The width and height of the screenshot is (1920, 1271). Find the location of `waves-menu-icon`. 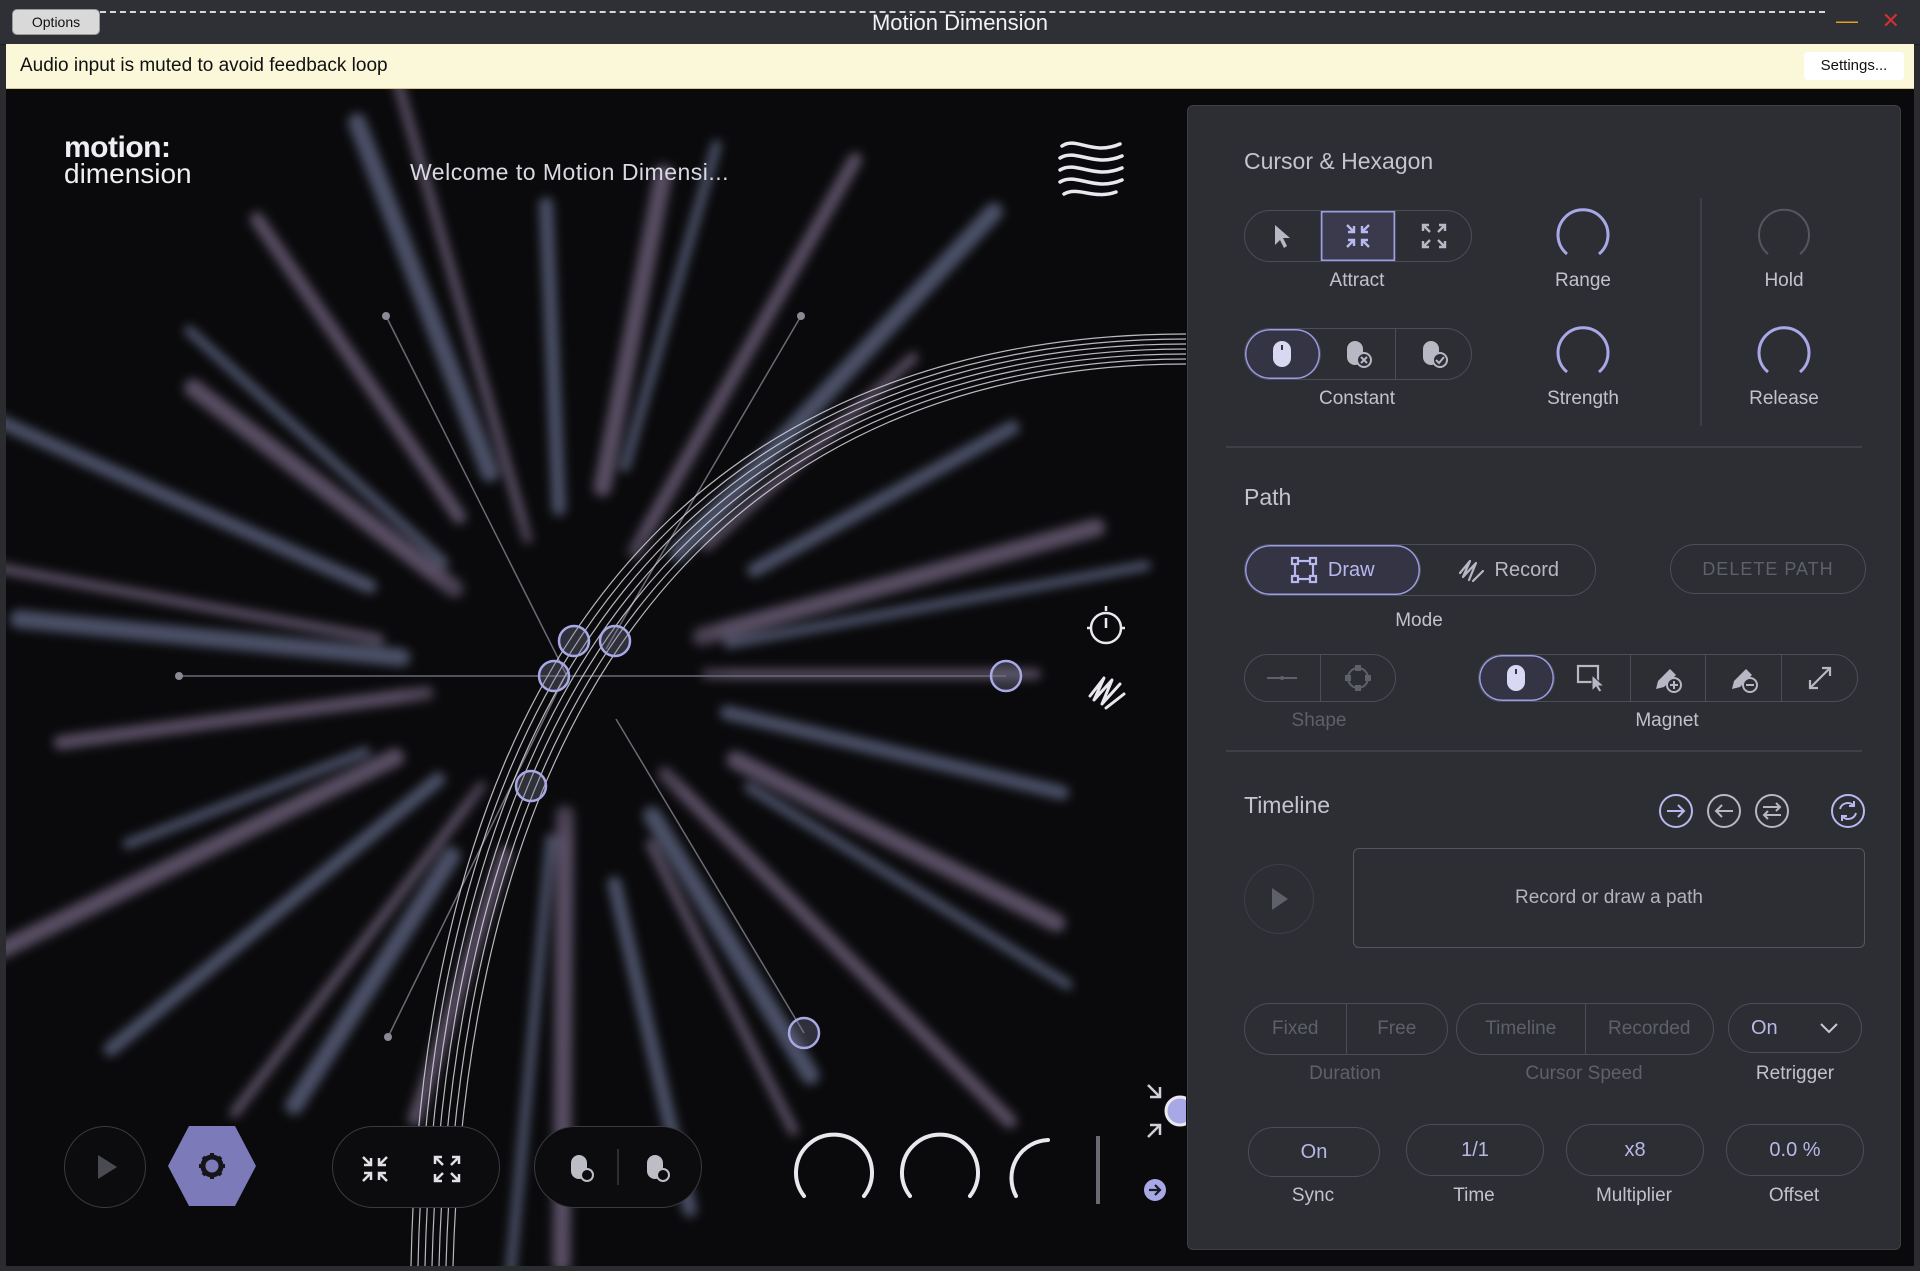

waves-menu-icon is located at coordinates (1091, 169).